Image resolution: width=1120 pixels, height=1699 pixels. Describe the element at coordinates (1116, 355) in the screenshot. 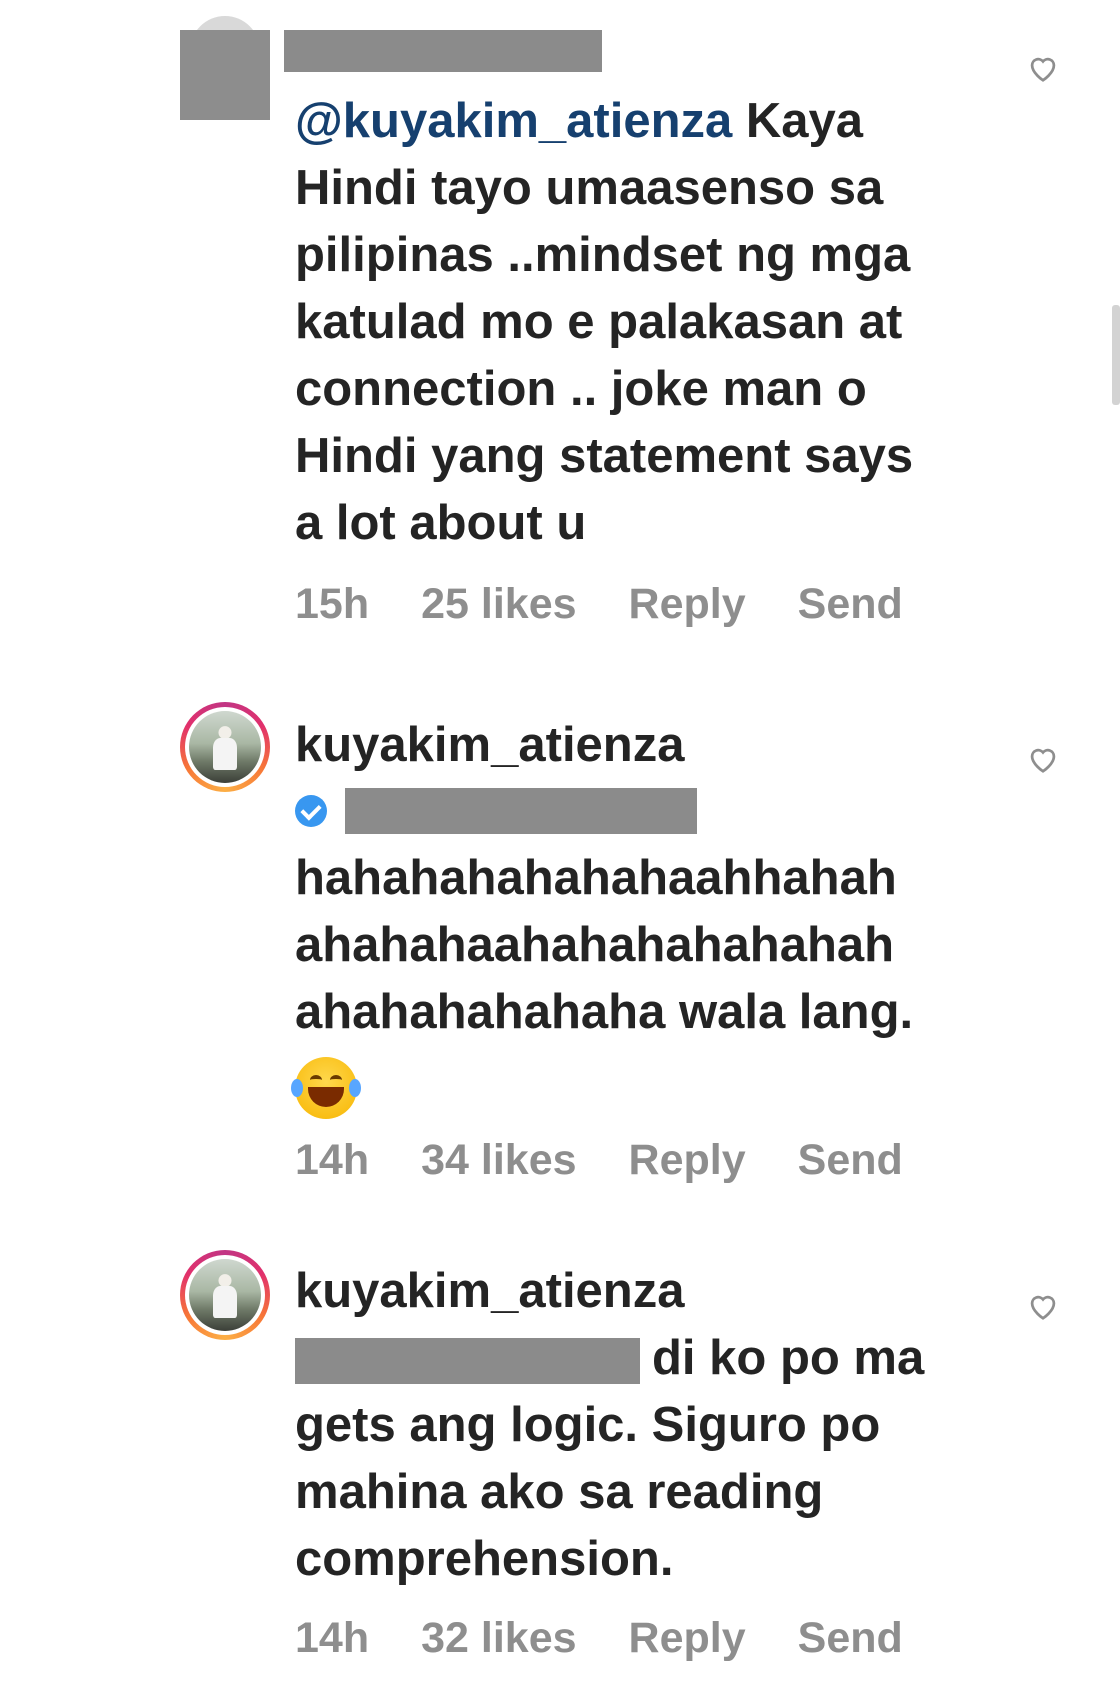

I see `scrollbar` at that location.